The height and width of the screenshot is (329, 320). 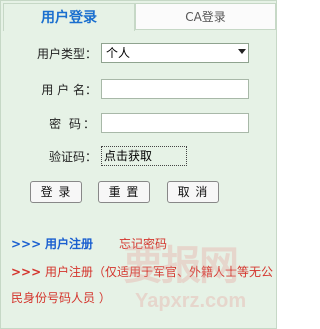 I want to click on reset-button: 重 置, so click(x=124, y=192).